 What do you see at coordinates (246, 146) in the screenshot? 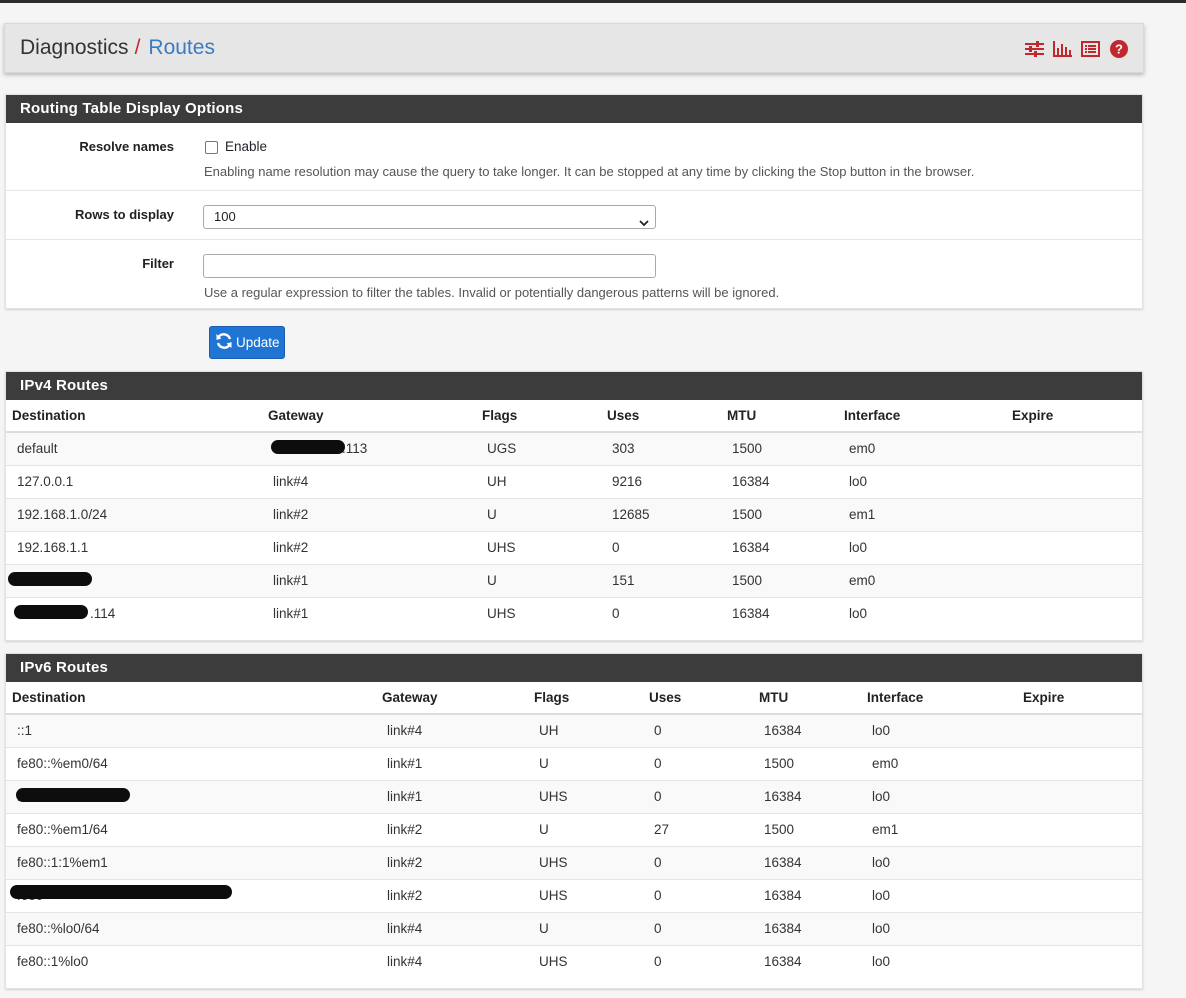
I see `resolve-names-checkbox-label: Enable` at bounding box center [246, 146].